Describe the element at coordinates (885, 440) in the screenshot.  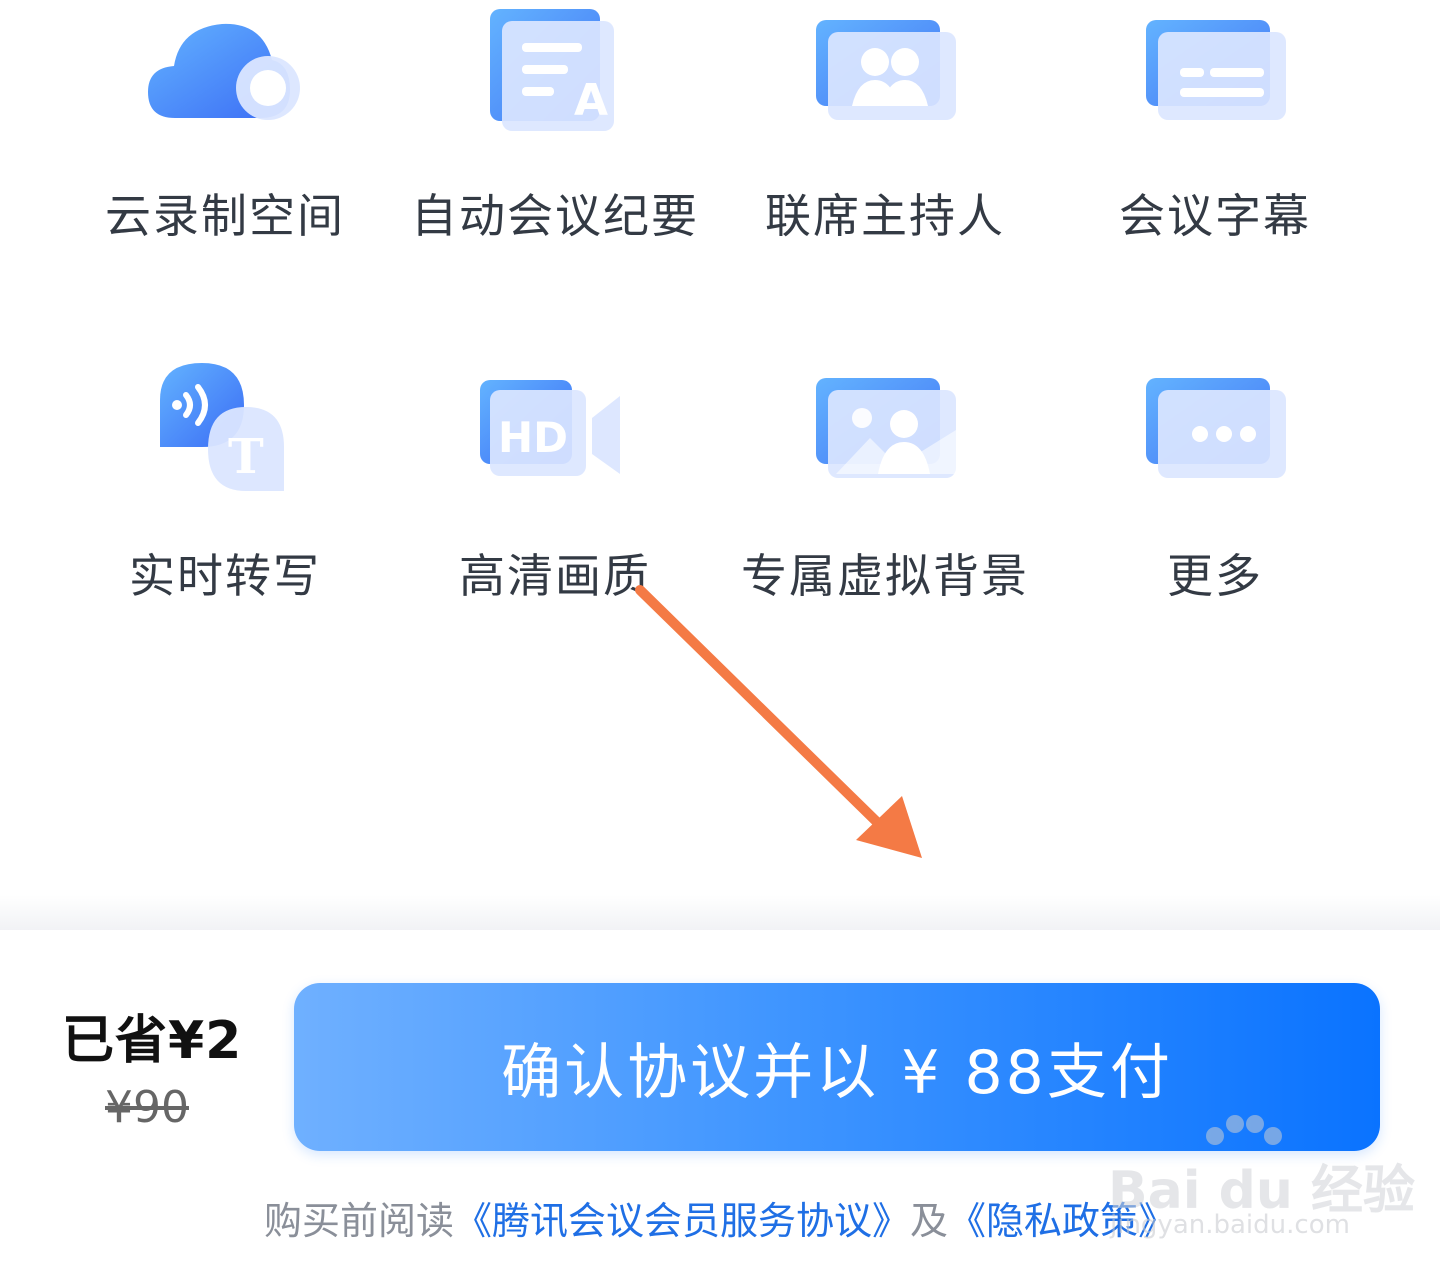
I see `virtual-background-icon` at that location.